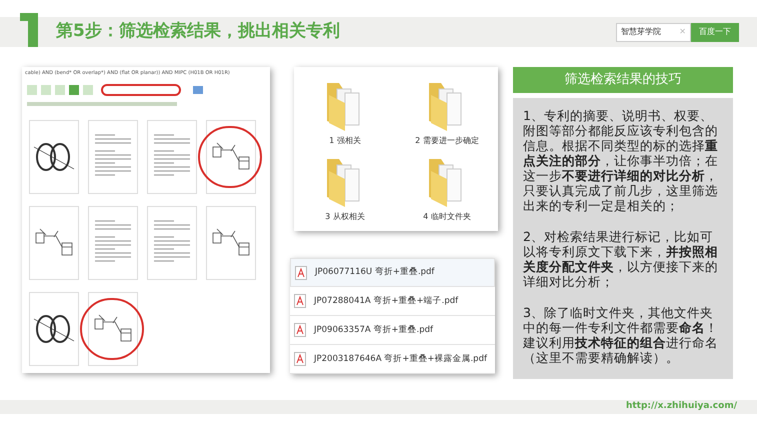 The width and height of the screenshot is (757, 428). Describe the element at coordinates (621, 259) in the screenshot. I see `tip-paragraph: 2、对检索结果进行标记，比如可以将专利原文下载下来，并按照相关度分配文件夹，以方便接下来的详细对比分析；` at that location.